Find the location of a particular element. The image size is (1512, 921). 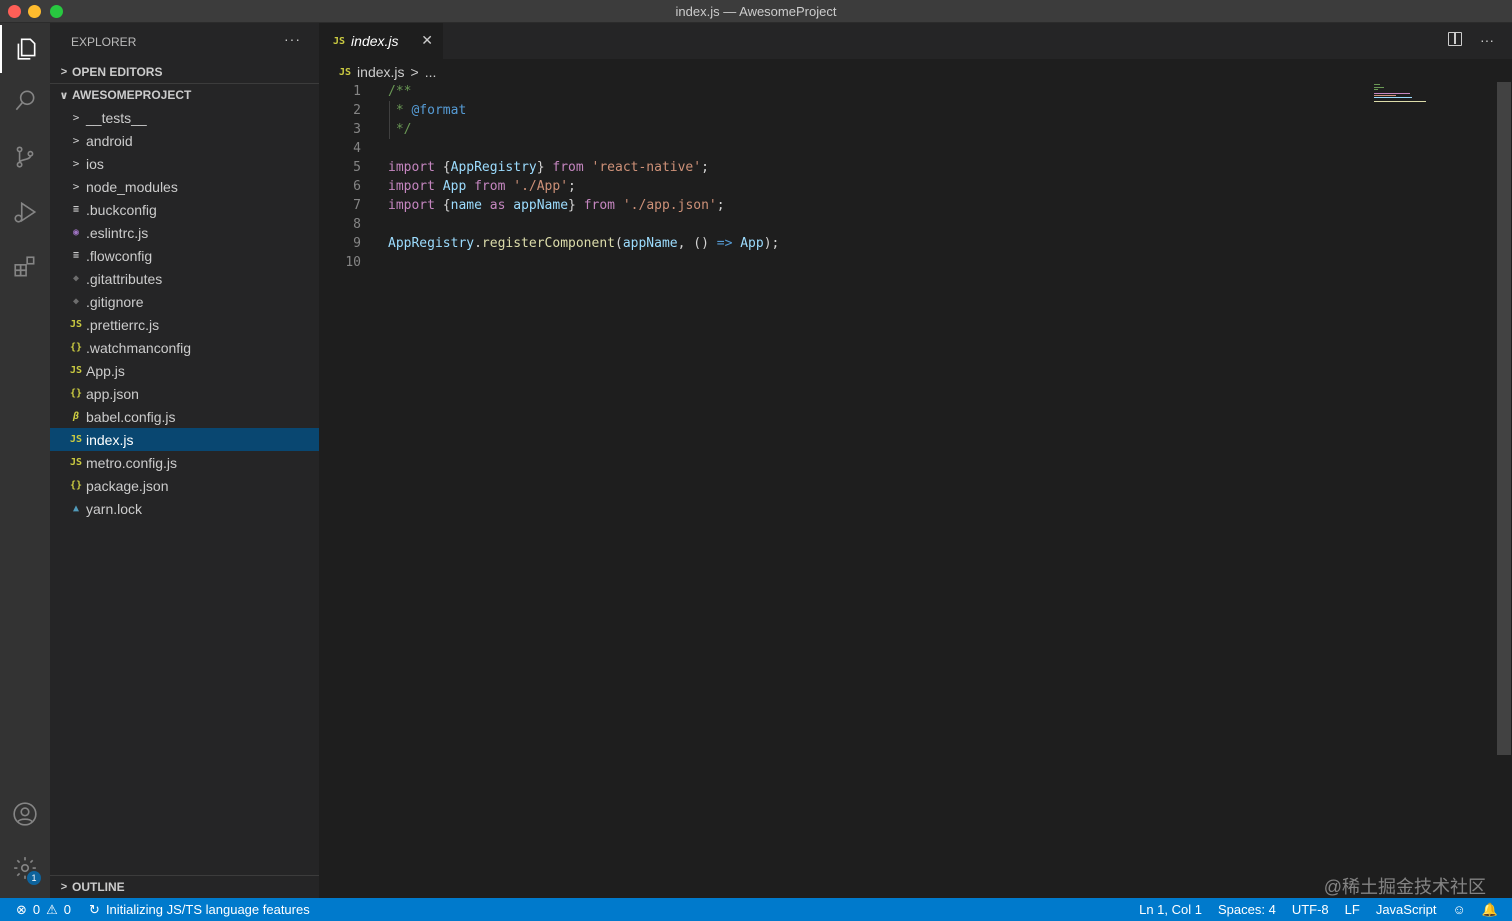

file-tree-item-label: android is located at coordinates (109, 140).